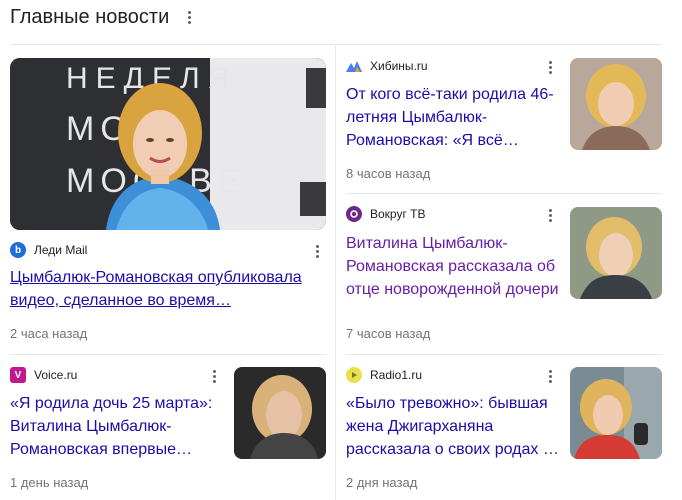 Image resolution: width=682 pixels, height=500 pixels. I want to click on source-row: Radio1.ru, so click(384, 375).